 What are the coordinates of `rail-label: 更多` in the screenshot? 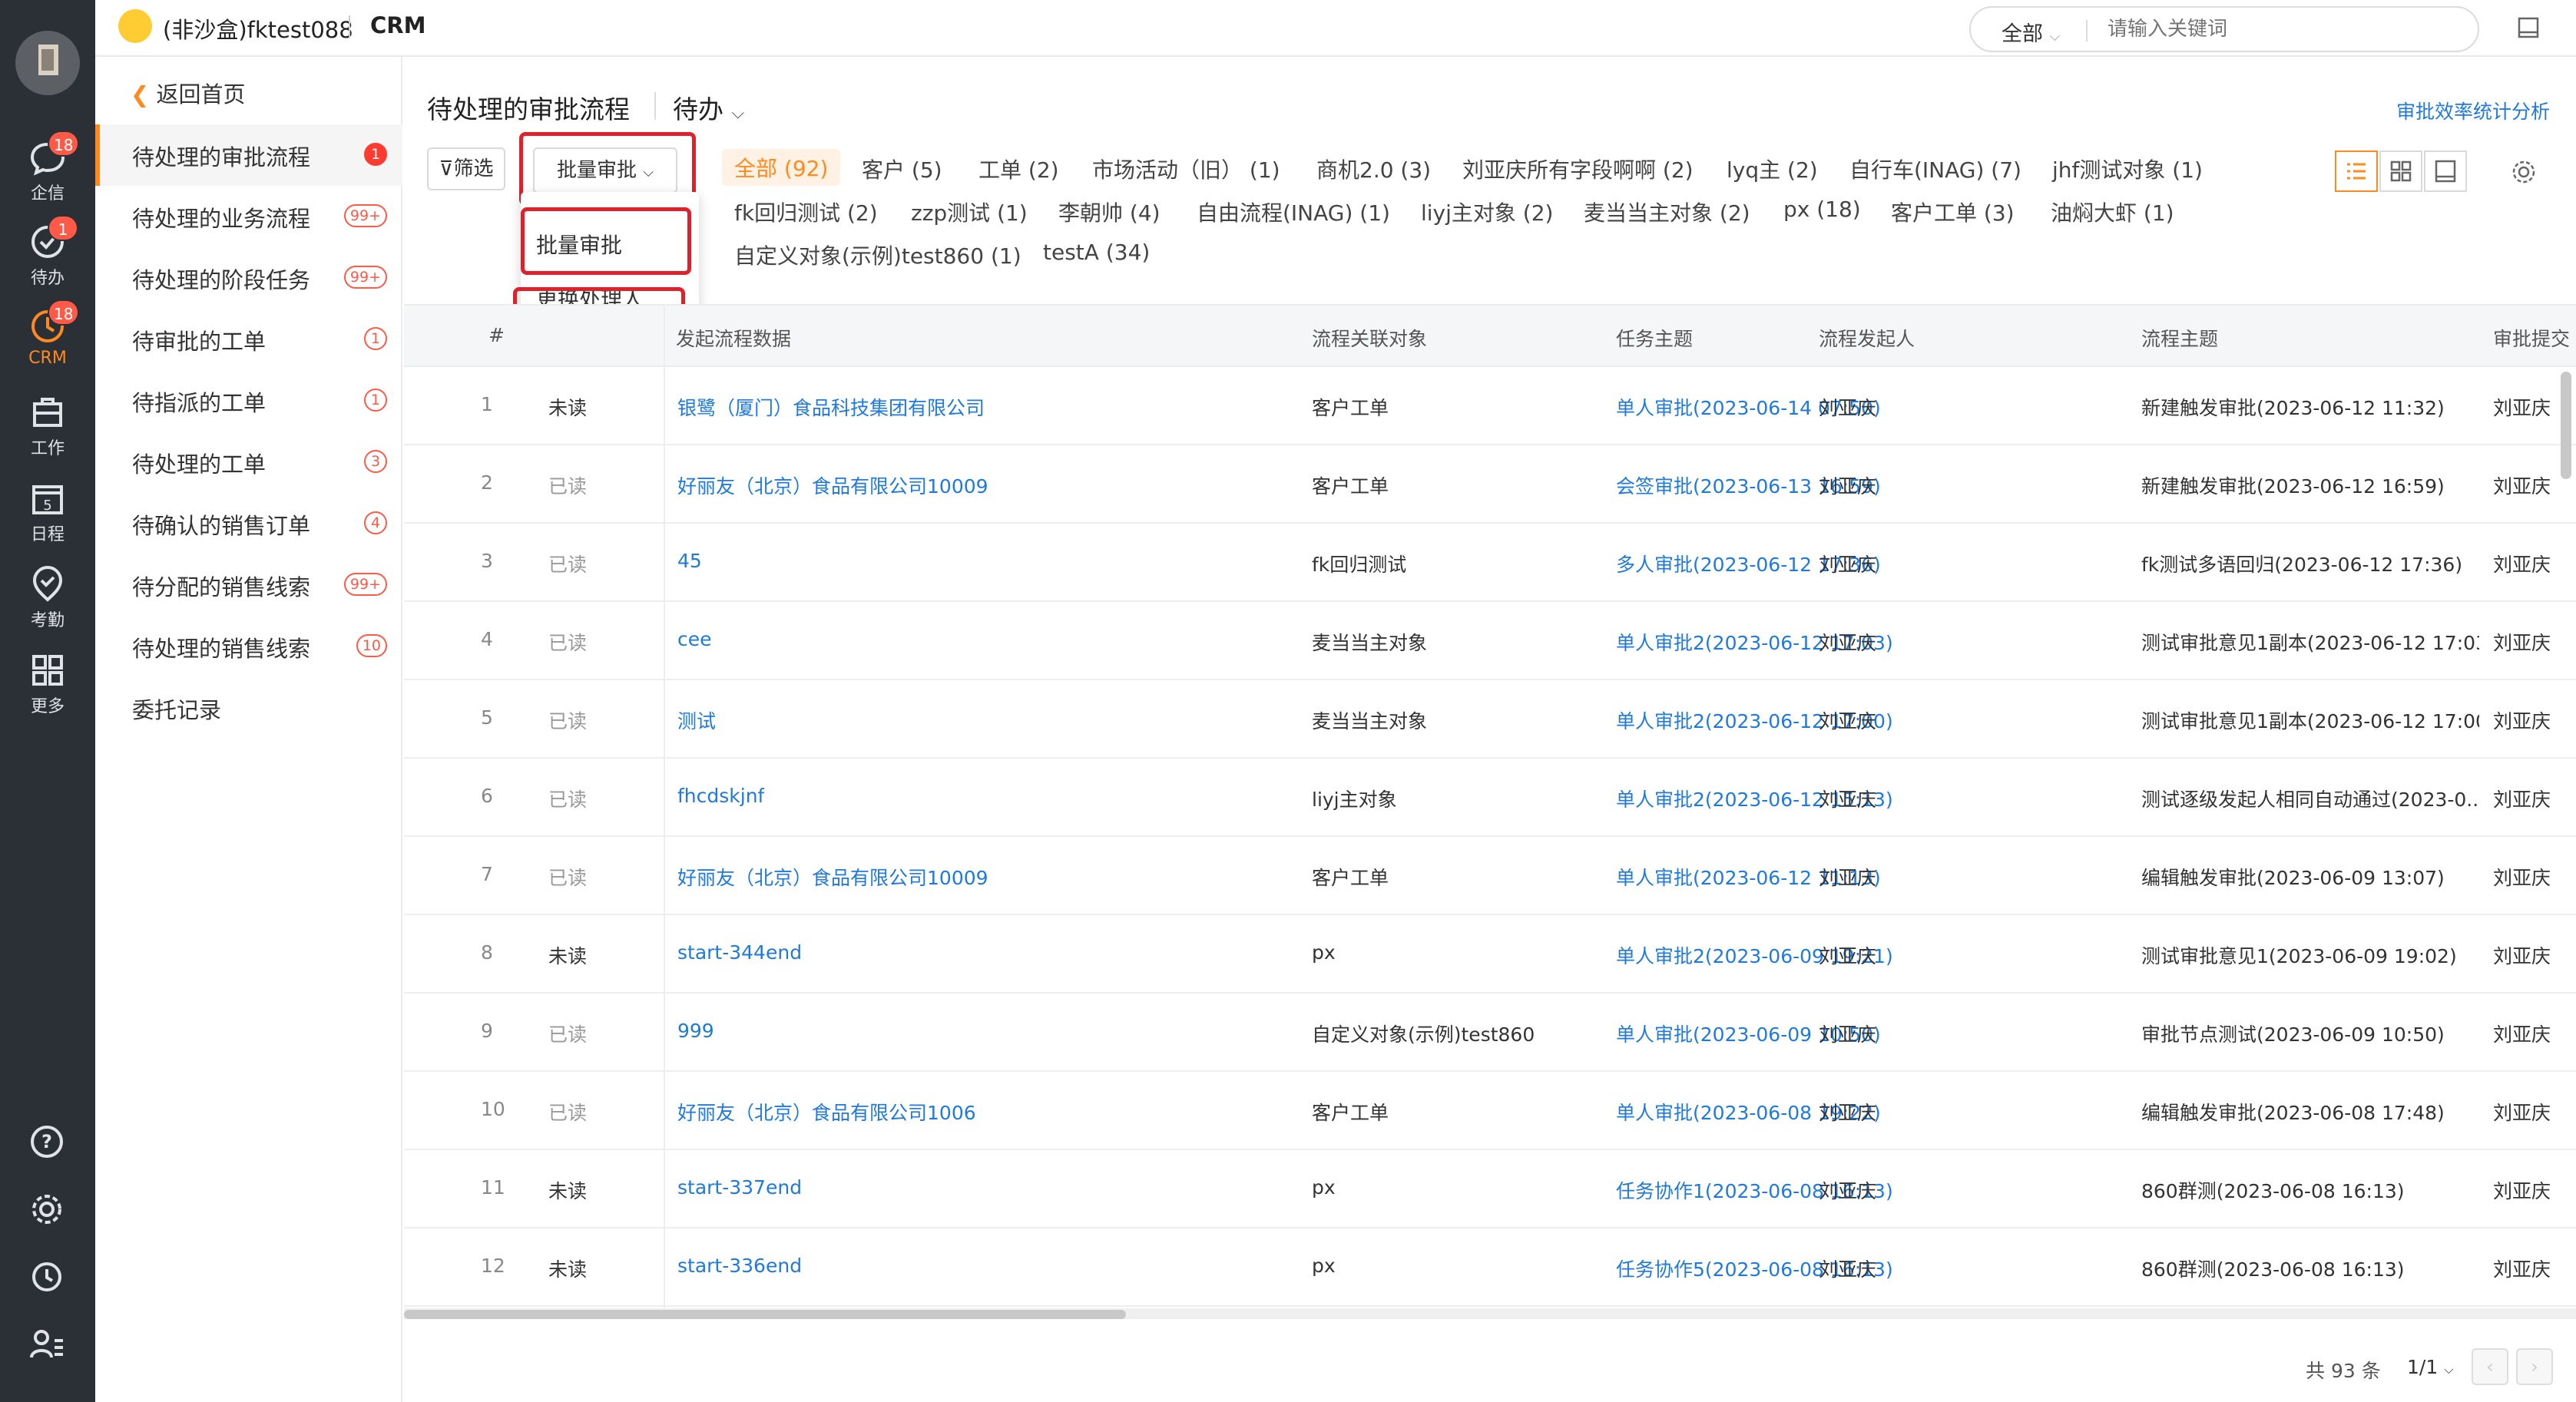 It's located at (47, 707).